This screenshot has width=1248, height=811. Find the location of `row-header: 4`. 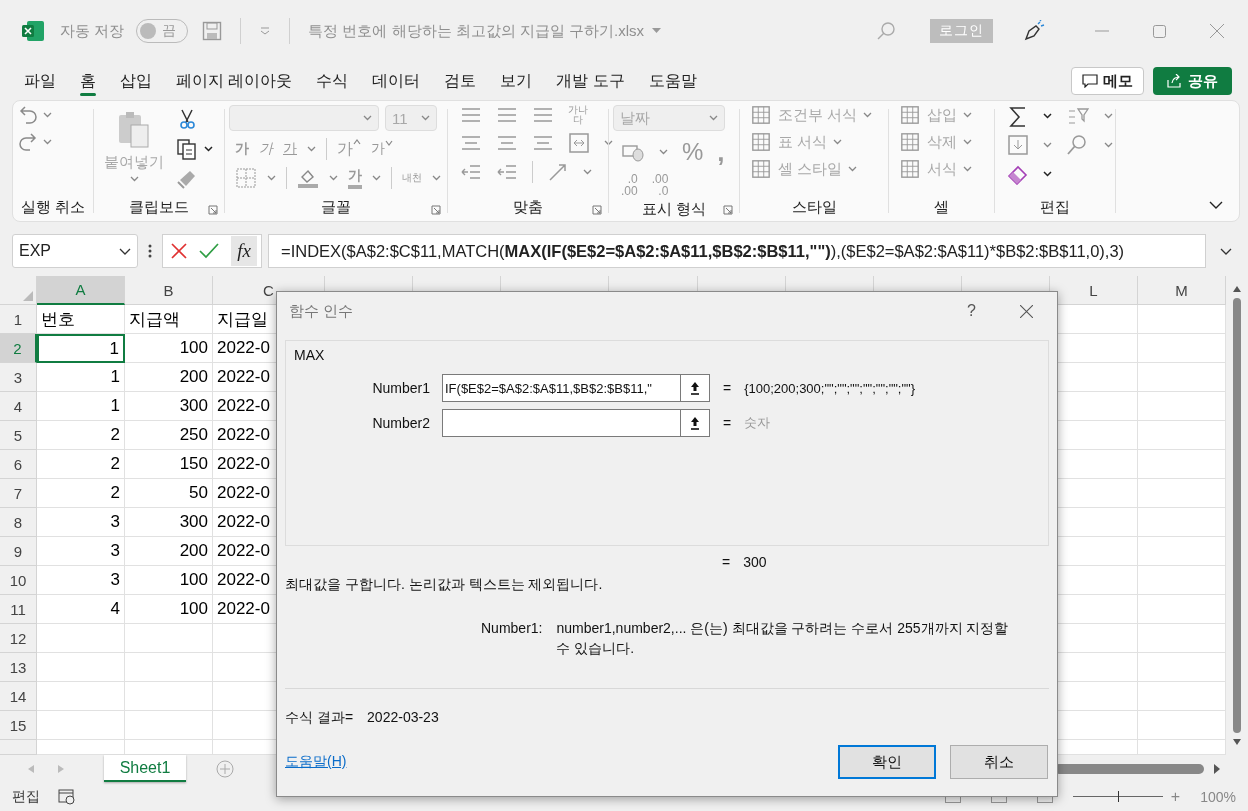

row-header: 4 is located at coordinates (18, 406).